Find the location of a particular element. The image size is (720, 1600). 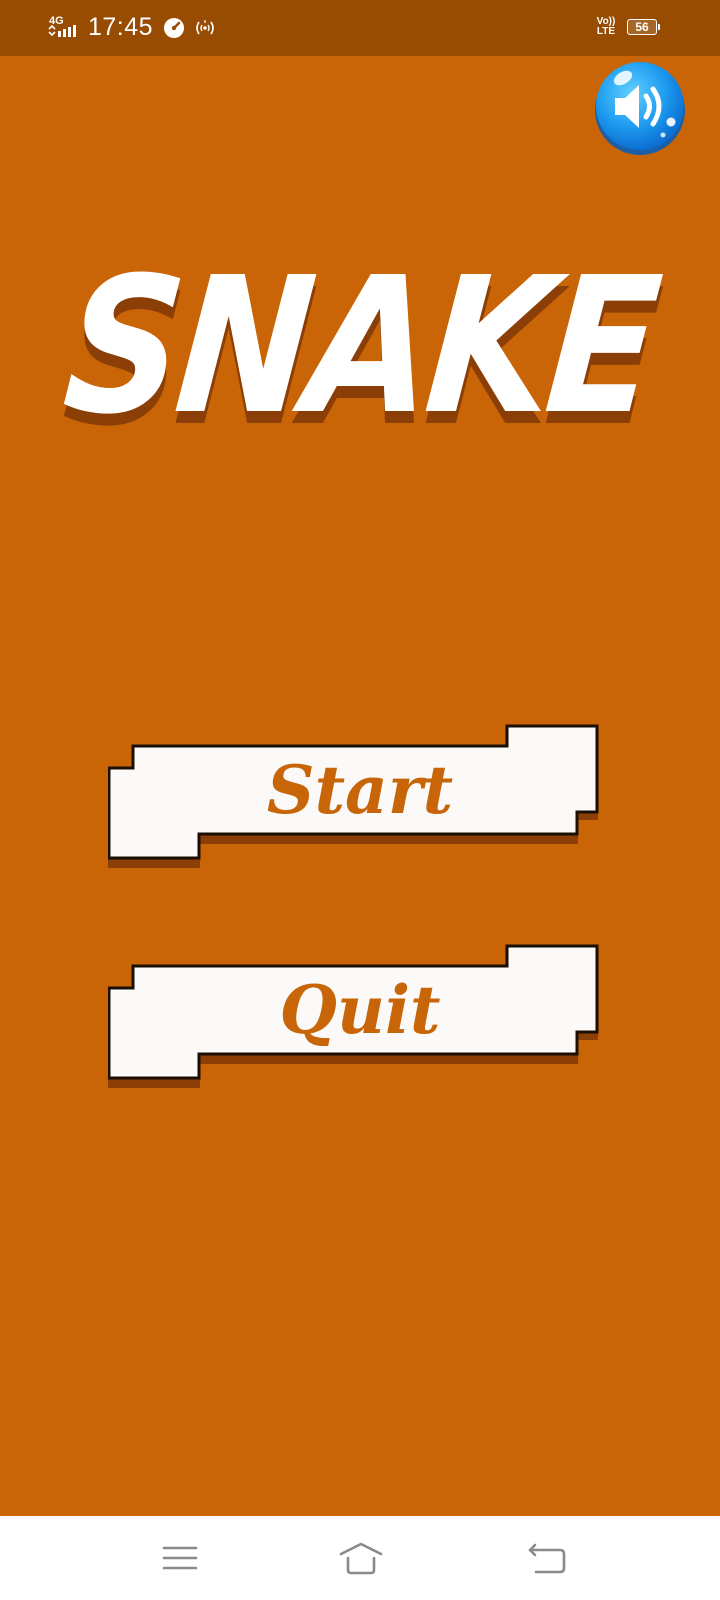

start-button: Start is located at coordinates (360, 802).